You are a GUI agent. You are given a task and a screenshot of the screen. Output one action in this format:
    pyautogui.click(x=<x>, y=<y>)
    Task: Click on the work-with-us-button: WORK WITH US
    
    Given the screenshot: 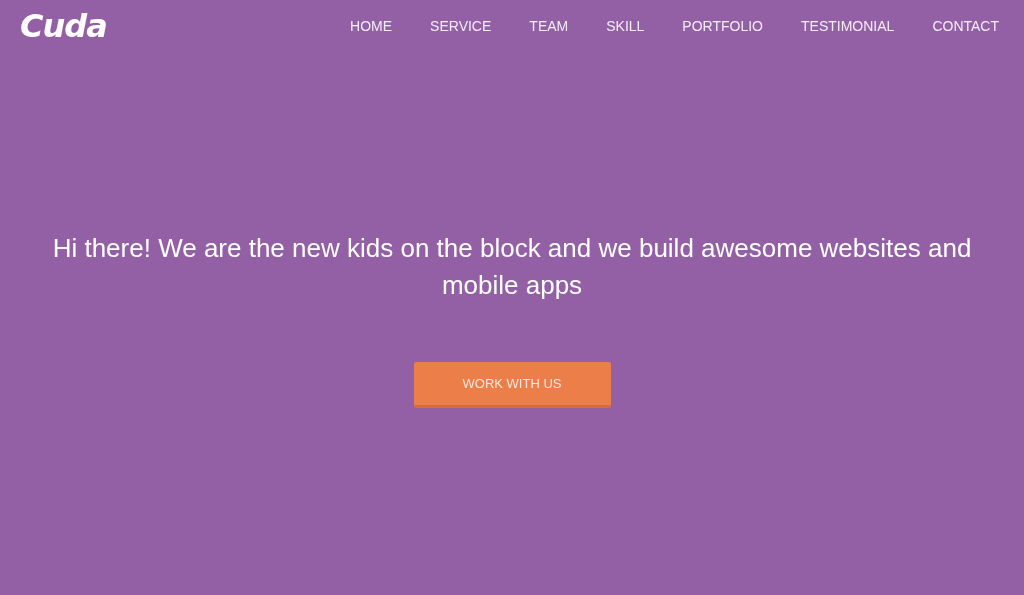 What is the action you would take?
    pyautogui.click(x=512, y=385)
    